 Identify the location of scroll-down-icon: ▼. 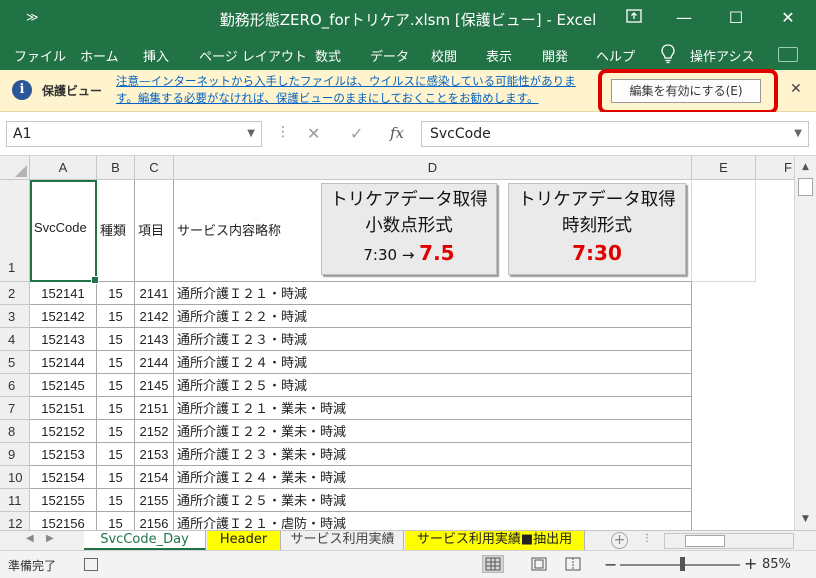
(805, 519).